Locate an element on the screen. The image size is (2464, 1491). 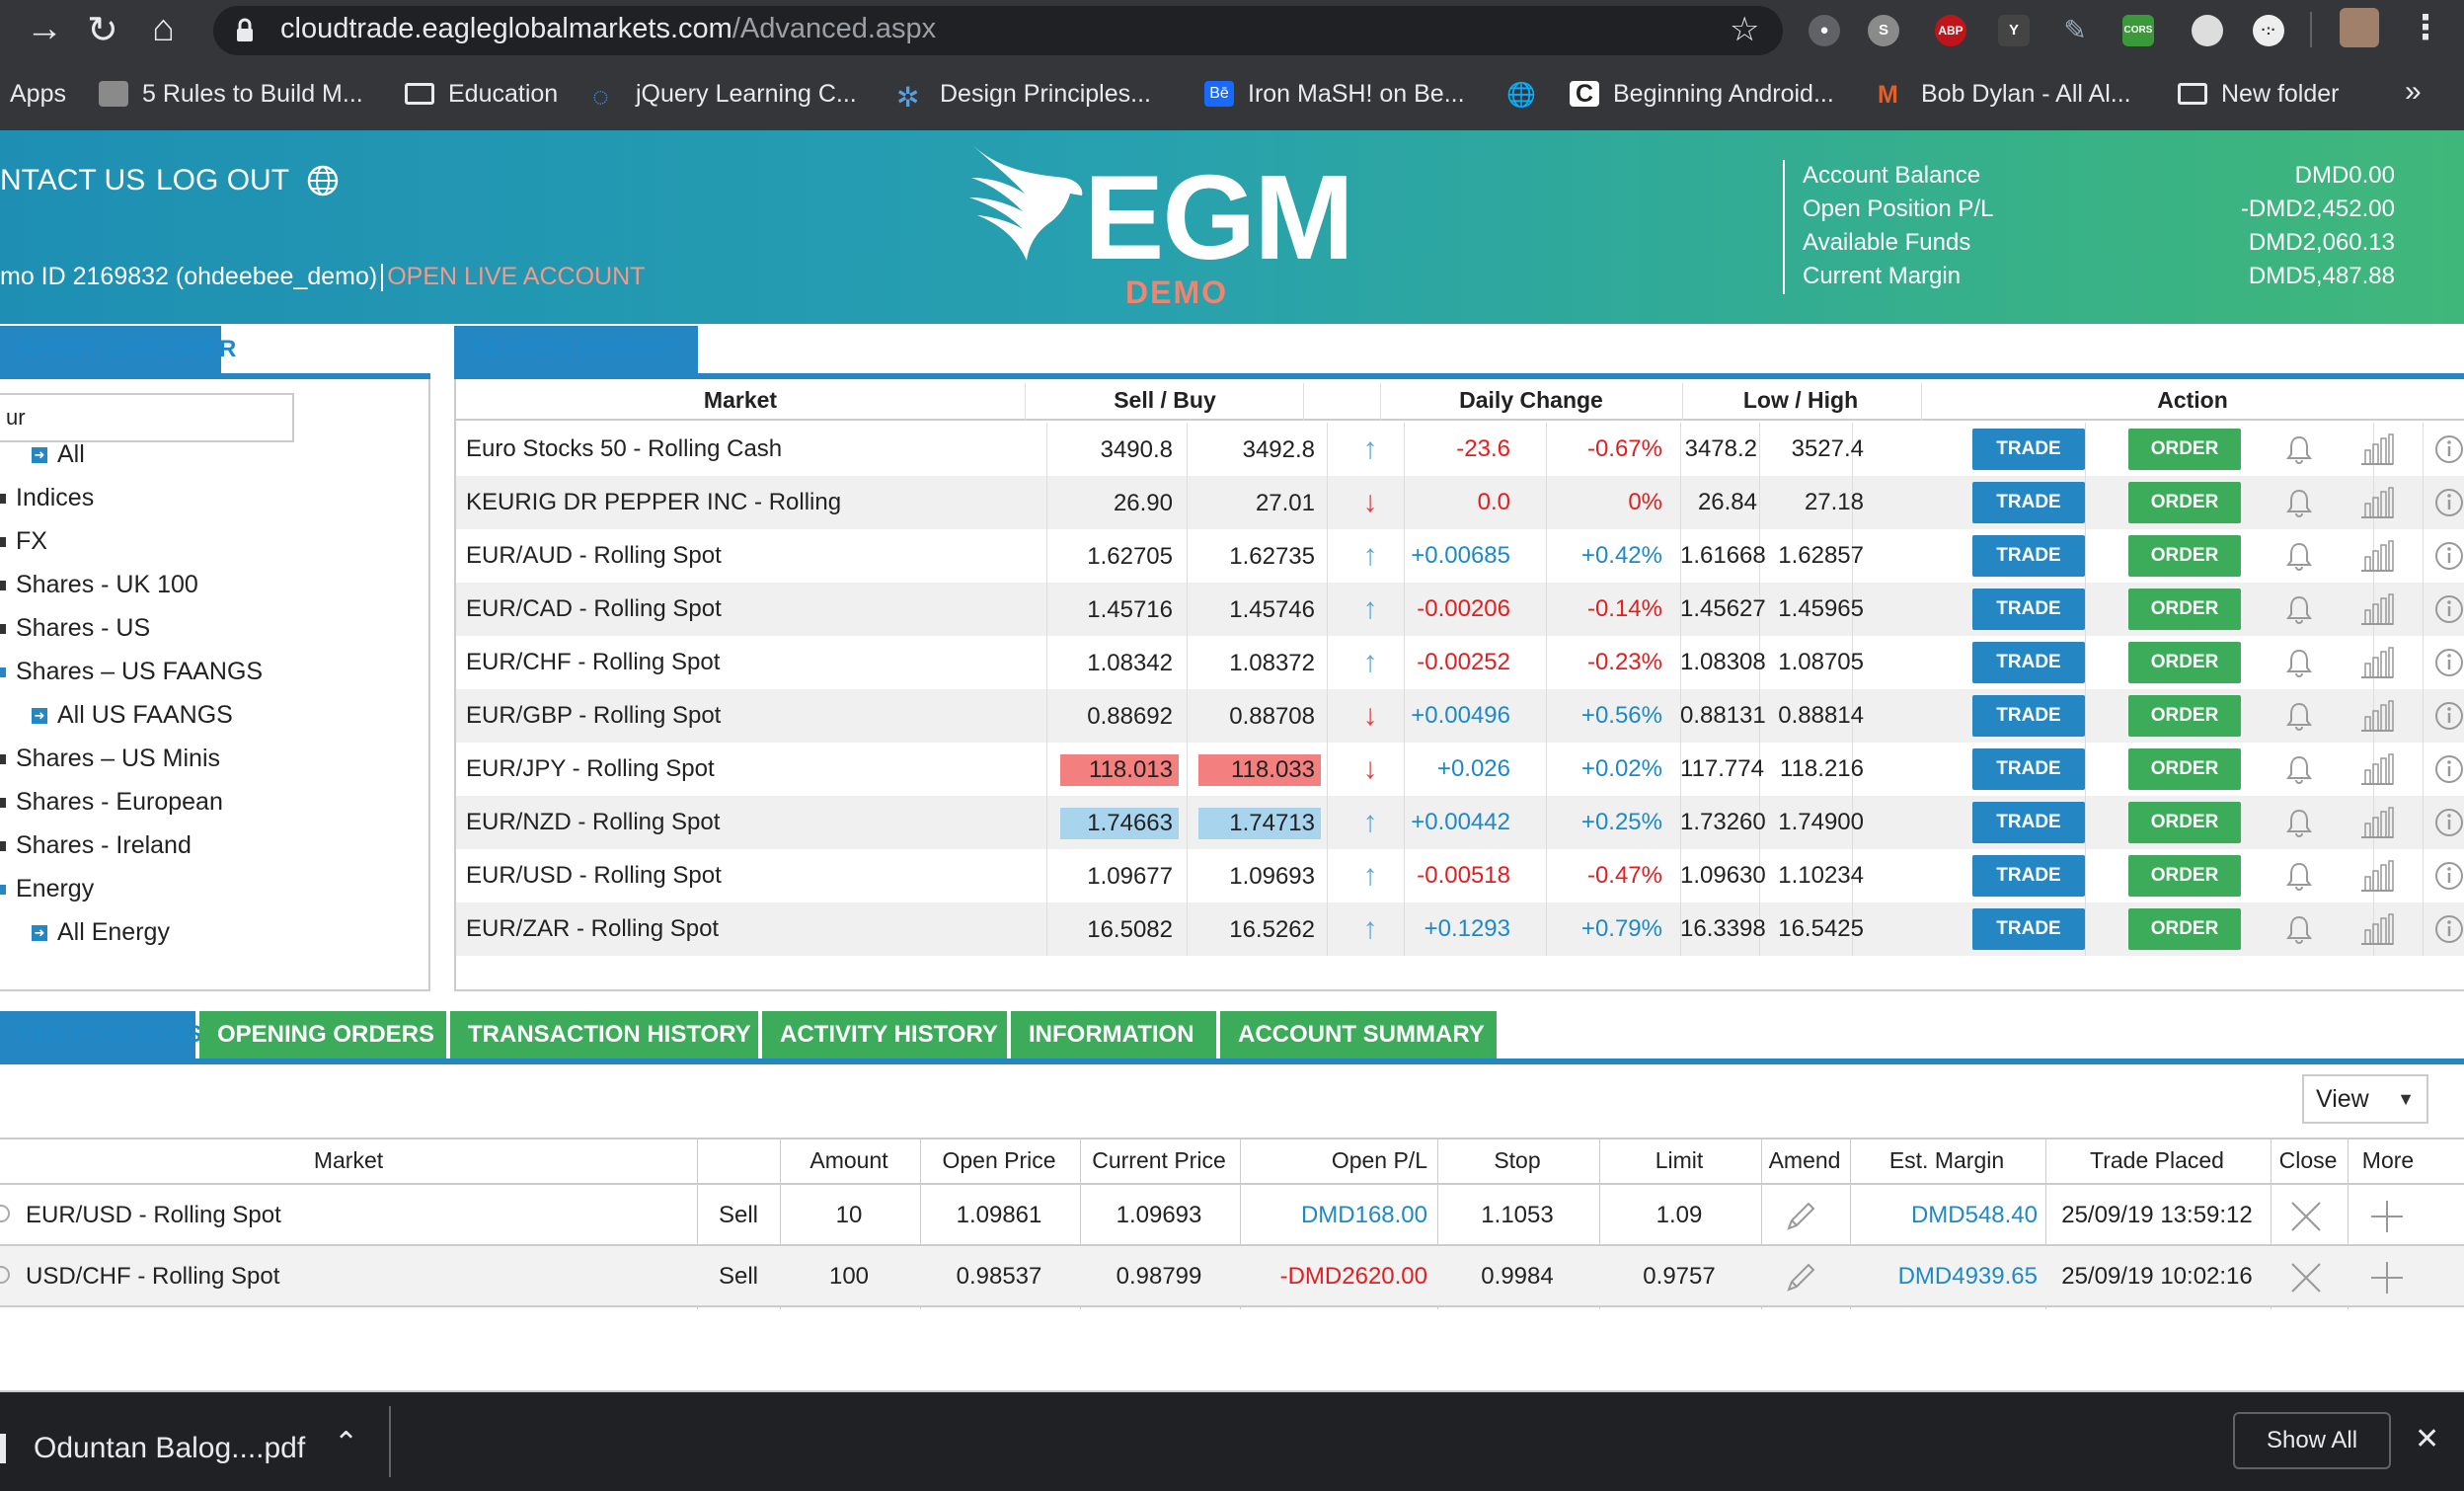
extension-y-icon: Y is located at coordinates (2014, 30).